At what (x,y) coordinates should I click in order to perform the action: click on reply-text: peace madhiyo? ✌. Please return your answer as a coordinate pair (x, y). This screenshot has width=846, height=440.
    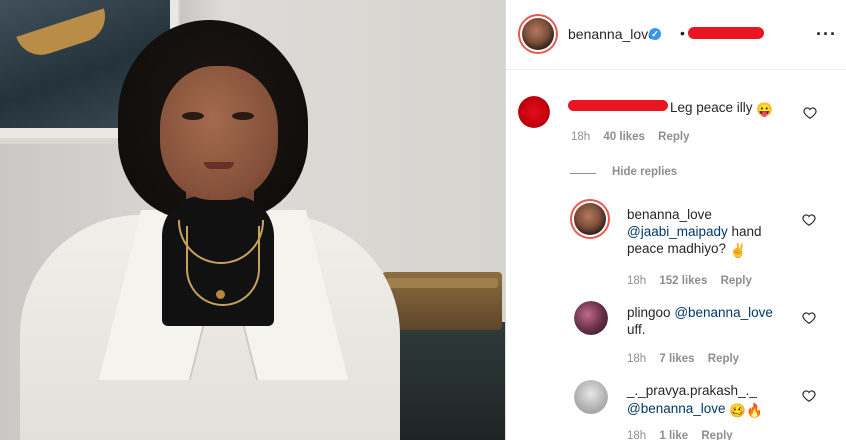
    Looking at the image, I should click on (687, 249).